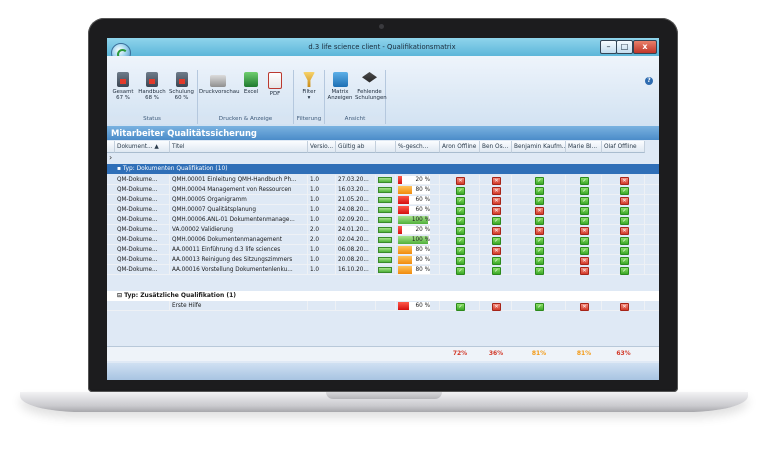 The image size is (768, 456). I want to click on status-handbuch-button: Handbuch 68 %, so click(152, 86).